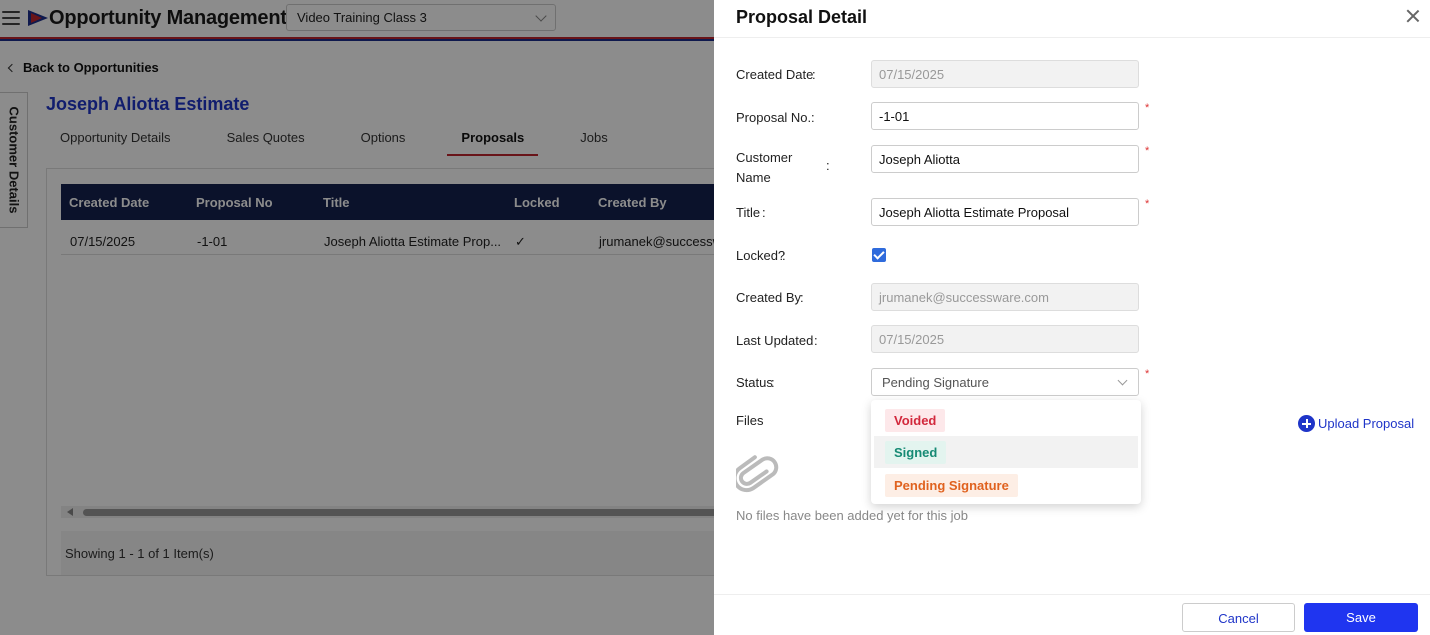  I want to click on created-date-field: 07/15/2025, so click(1005, 74).